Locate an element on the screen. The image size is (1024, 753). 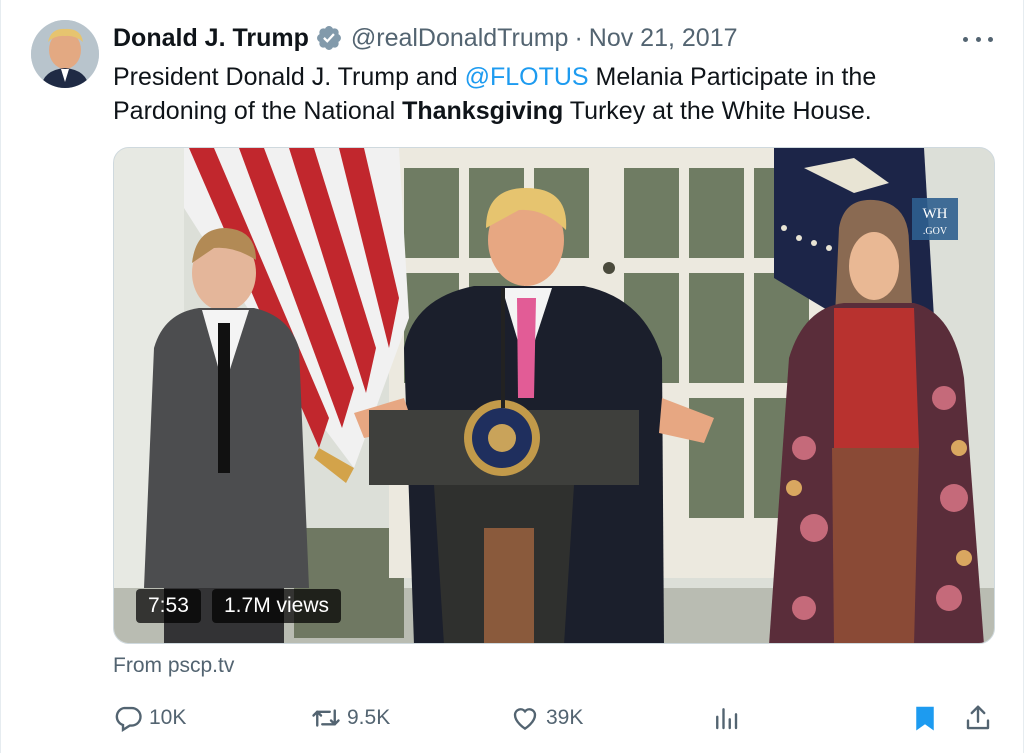
retweet-count: 9.5K is located at coordinates (369, 717).